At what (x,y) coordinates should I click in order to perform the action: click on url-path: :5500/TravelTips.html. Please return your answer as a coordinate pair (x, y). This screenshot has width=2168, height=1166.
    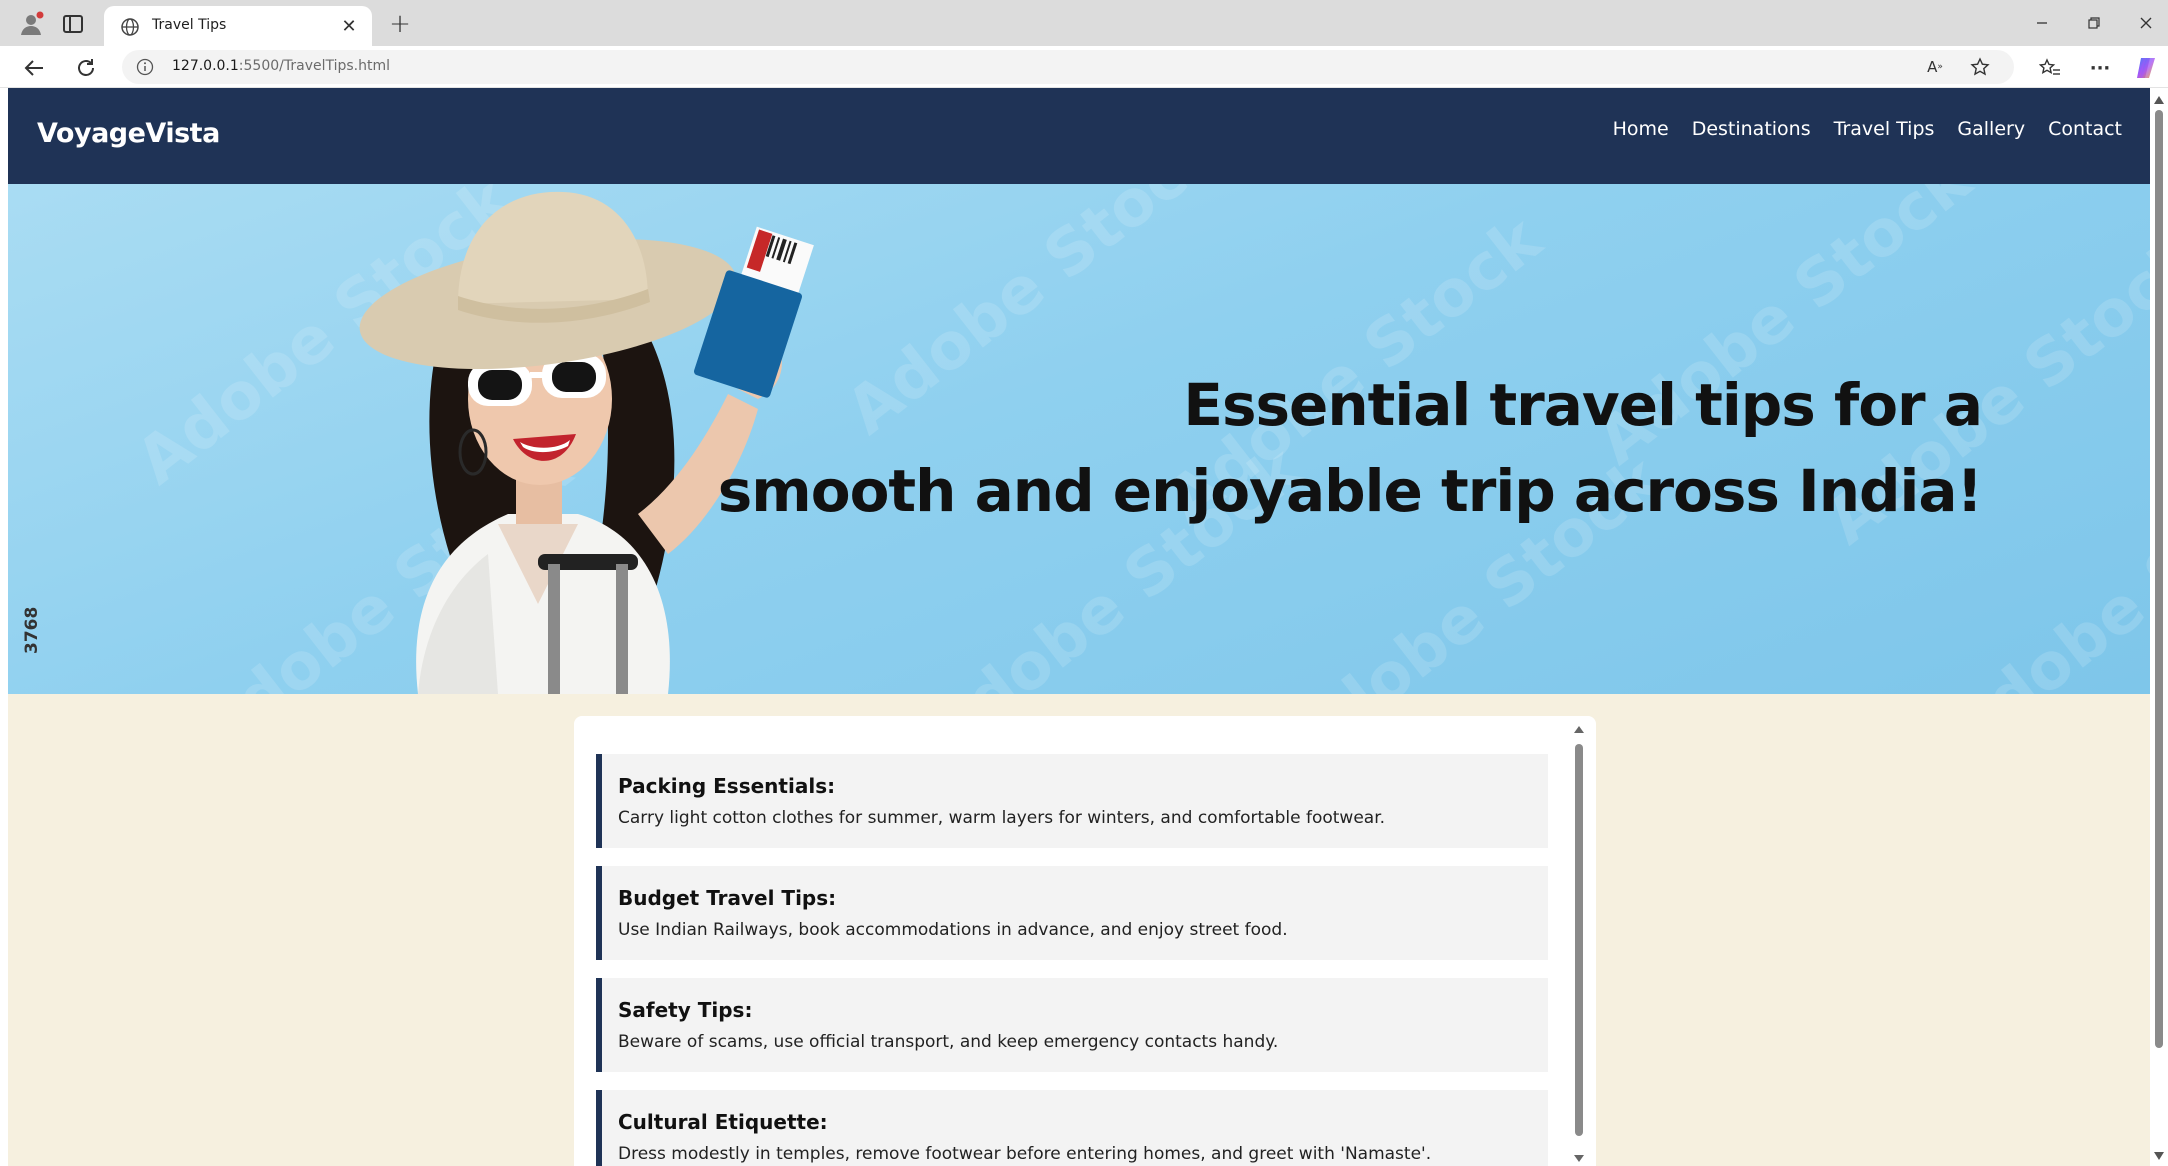
    Looking at the image, I should click on (314, 66).